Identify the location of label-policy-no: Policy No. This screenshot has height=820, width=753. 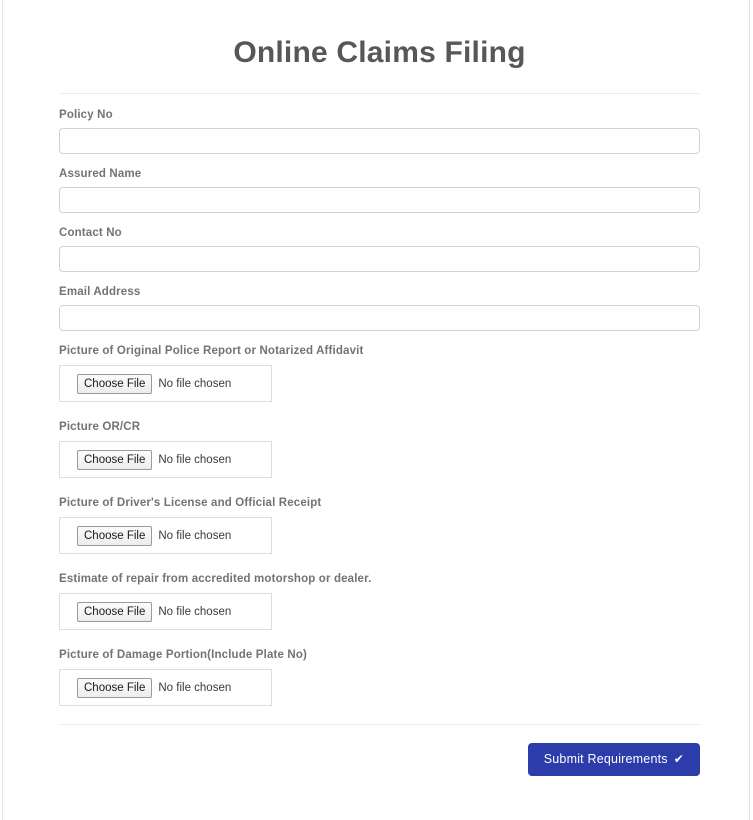
(86, 115).